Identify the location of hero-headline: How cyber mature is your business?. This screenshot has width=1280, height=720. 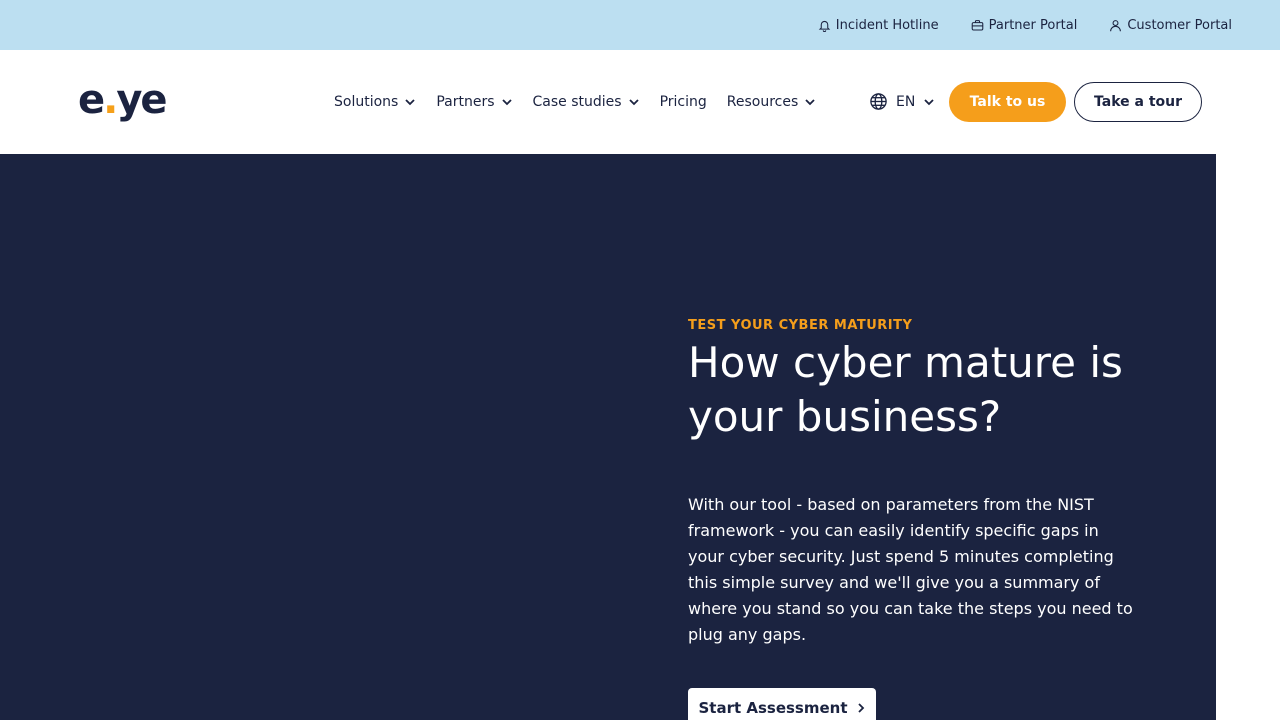
(905, 389).